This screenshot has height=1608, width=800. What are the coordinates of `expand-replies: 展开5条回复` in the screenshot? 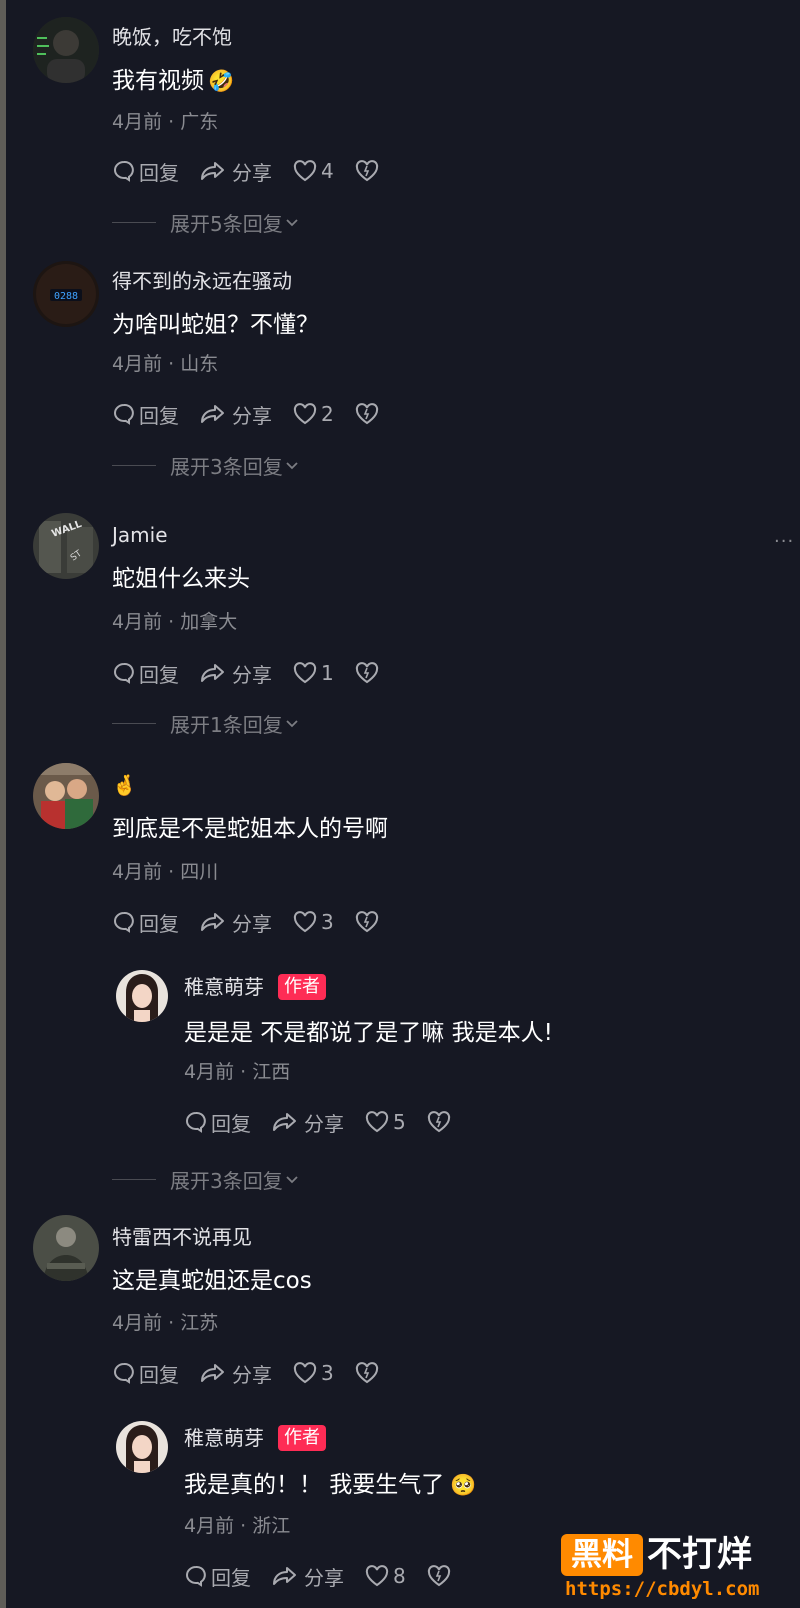 It's located at (206, 223).